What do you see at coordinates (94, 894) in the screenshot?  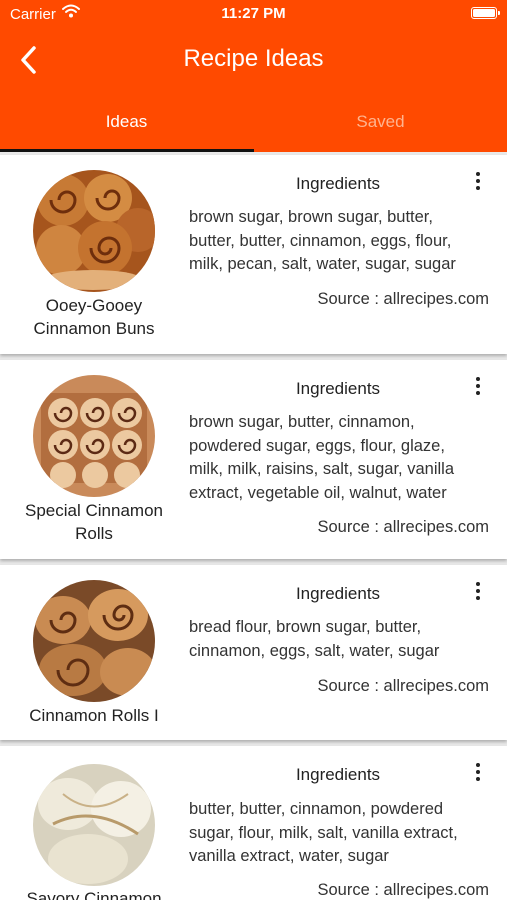 I see `recipe-name: Savory Cinnamon` at bounding box center [94, 894].